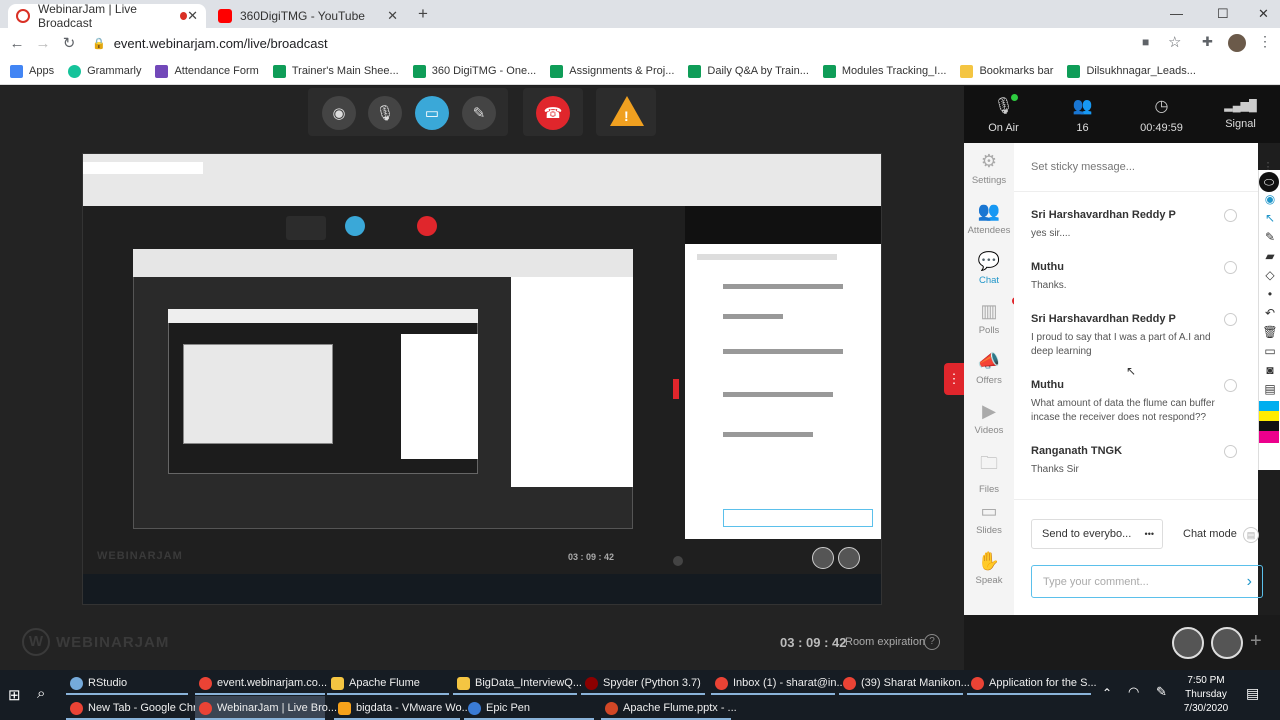 This screenshot has height=720, width=1280. I want to click on bookmark-star-icon: ☆, so click(1174, 42).